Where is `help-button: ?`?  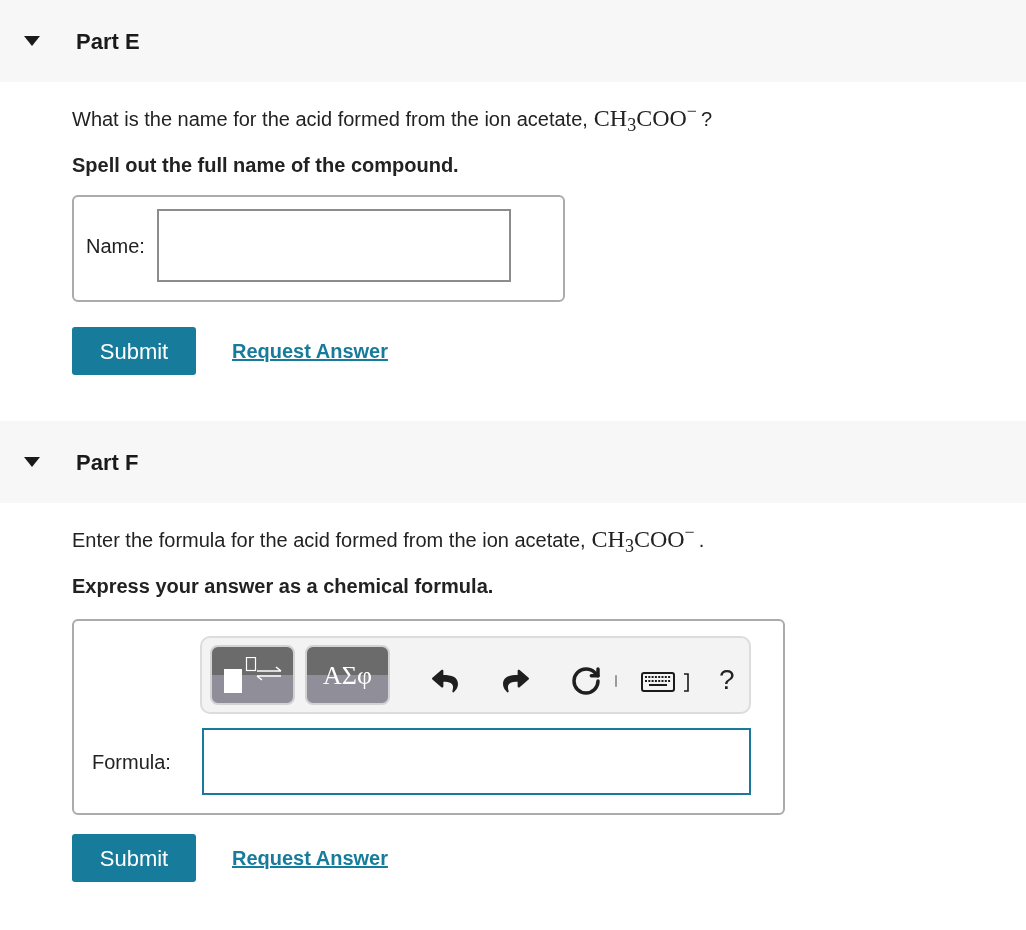
help-button: ? is located at coordinates (727, 680).